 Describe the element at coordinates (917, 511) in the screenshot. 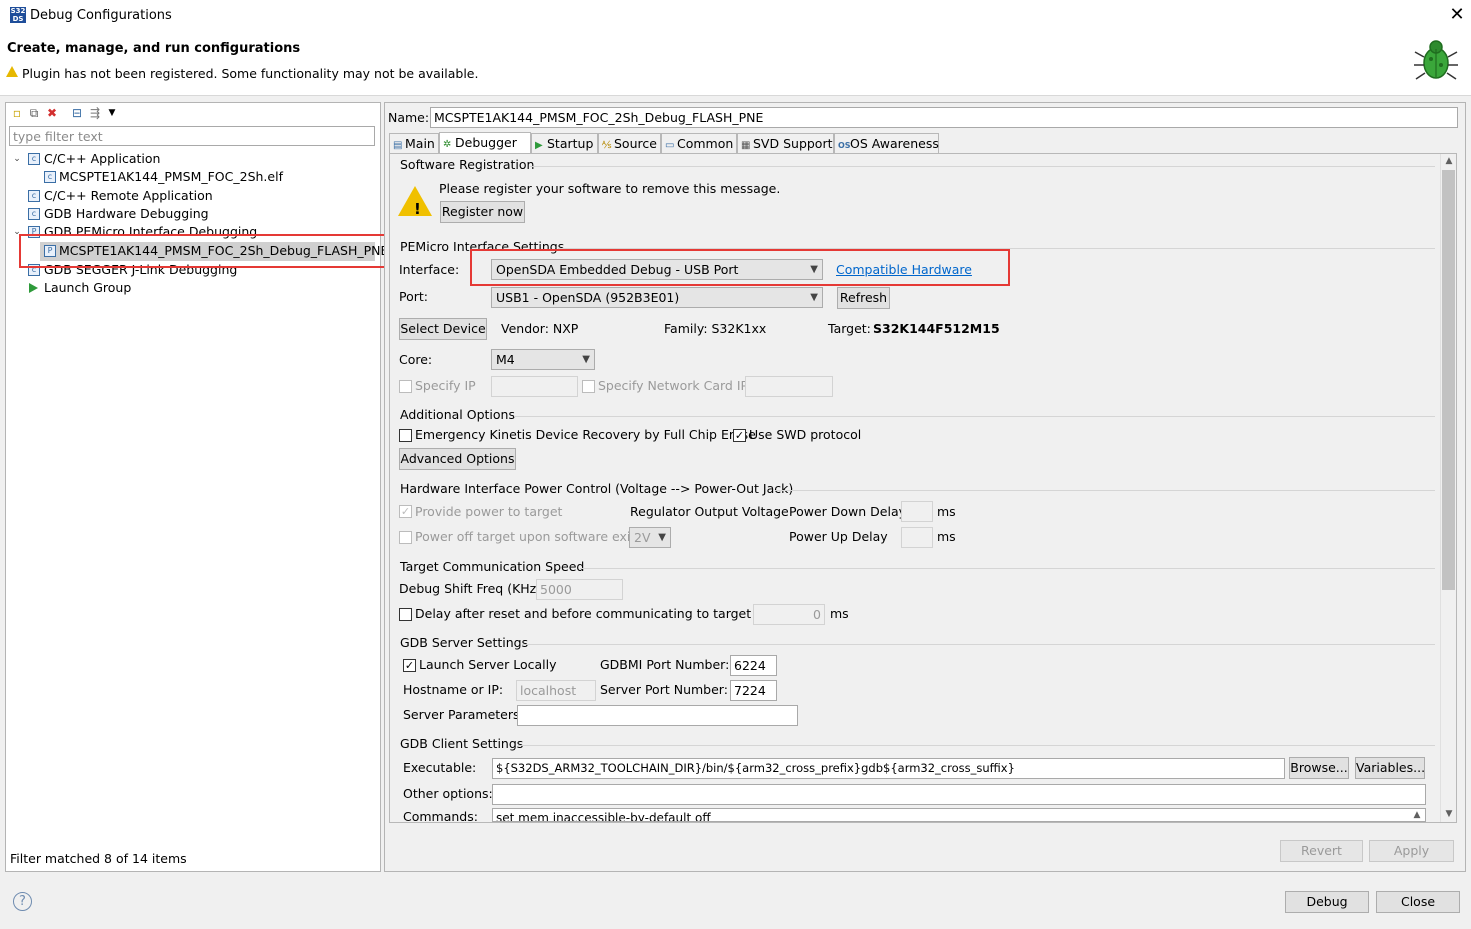

I see `power-down-delay-field` at that location.